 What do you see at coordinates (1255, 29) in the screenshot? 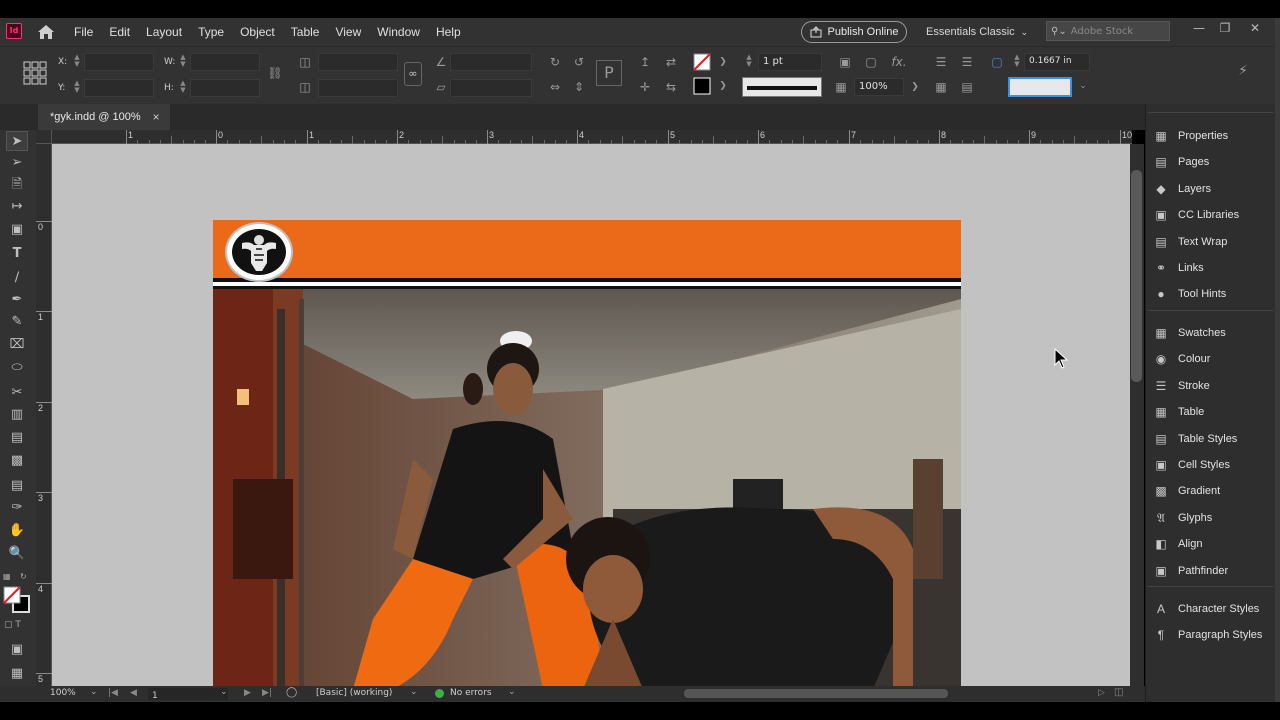
I see `close-window-button: ✕` at bounding box center [1255, 29].